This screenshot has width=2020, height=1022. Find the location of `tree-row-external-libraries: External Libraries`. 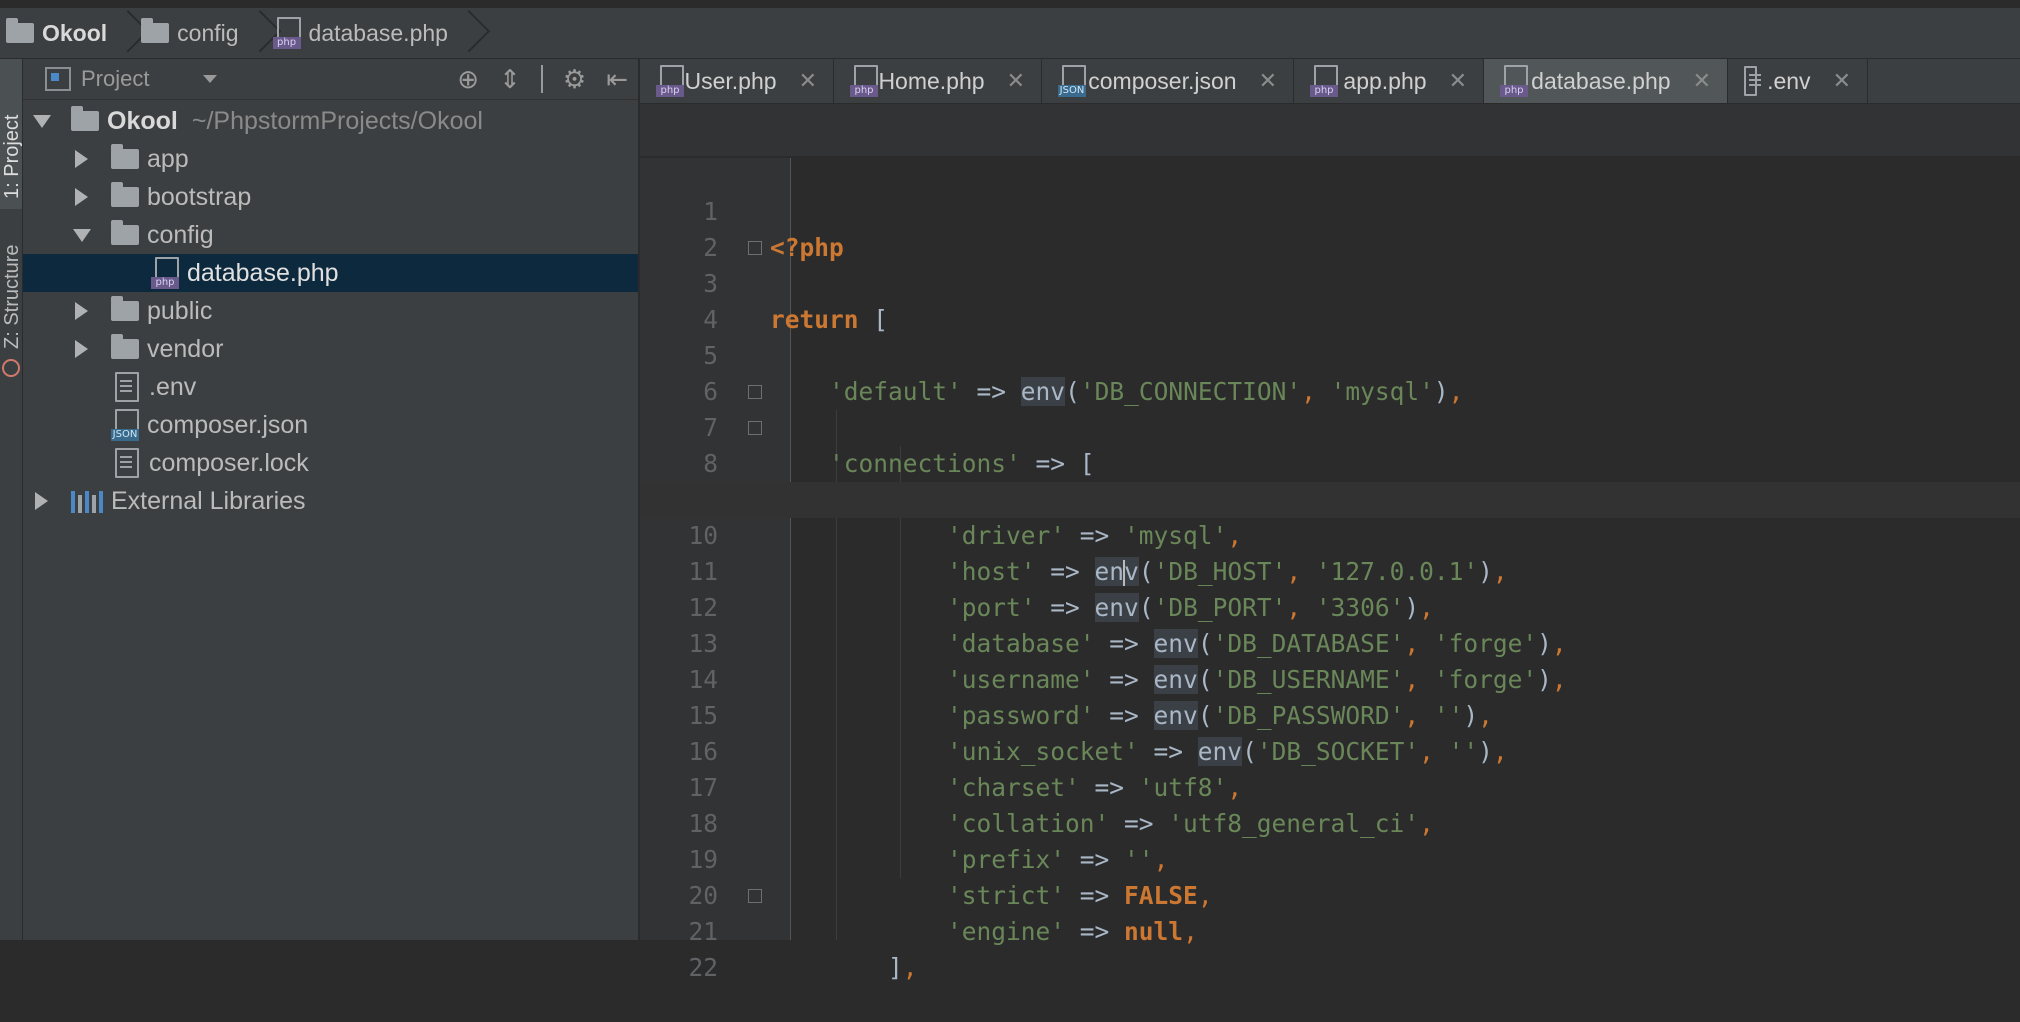

tree-row-external-libraries: External Libraries is located at coordinates (330, 501).